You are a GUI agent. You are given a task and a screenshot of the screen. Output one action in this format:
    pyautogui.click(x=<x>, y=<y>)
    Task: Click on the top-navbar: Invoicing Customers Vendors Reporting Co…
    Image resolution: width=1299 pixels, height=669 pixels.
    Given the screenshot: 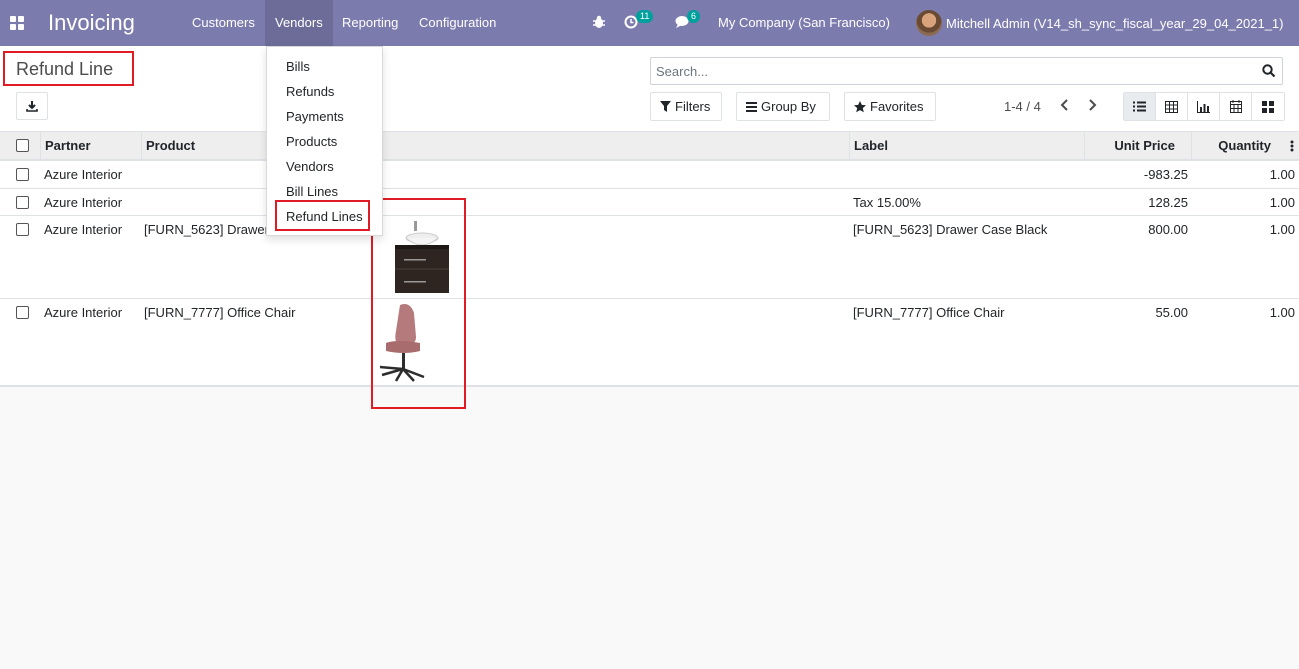 What is the action you would take?
    pyautogui.click(x=649, y=23)
    